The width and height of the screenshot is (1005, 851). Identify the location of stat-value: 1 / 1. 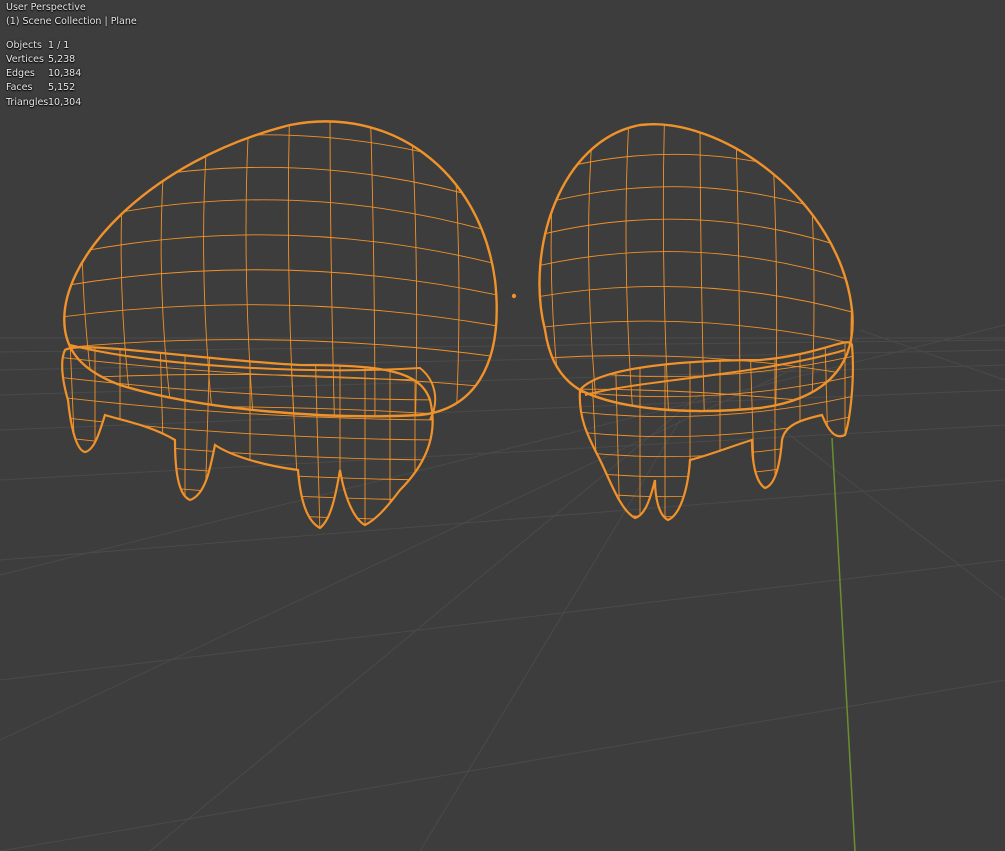
(59, 45).